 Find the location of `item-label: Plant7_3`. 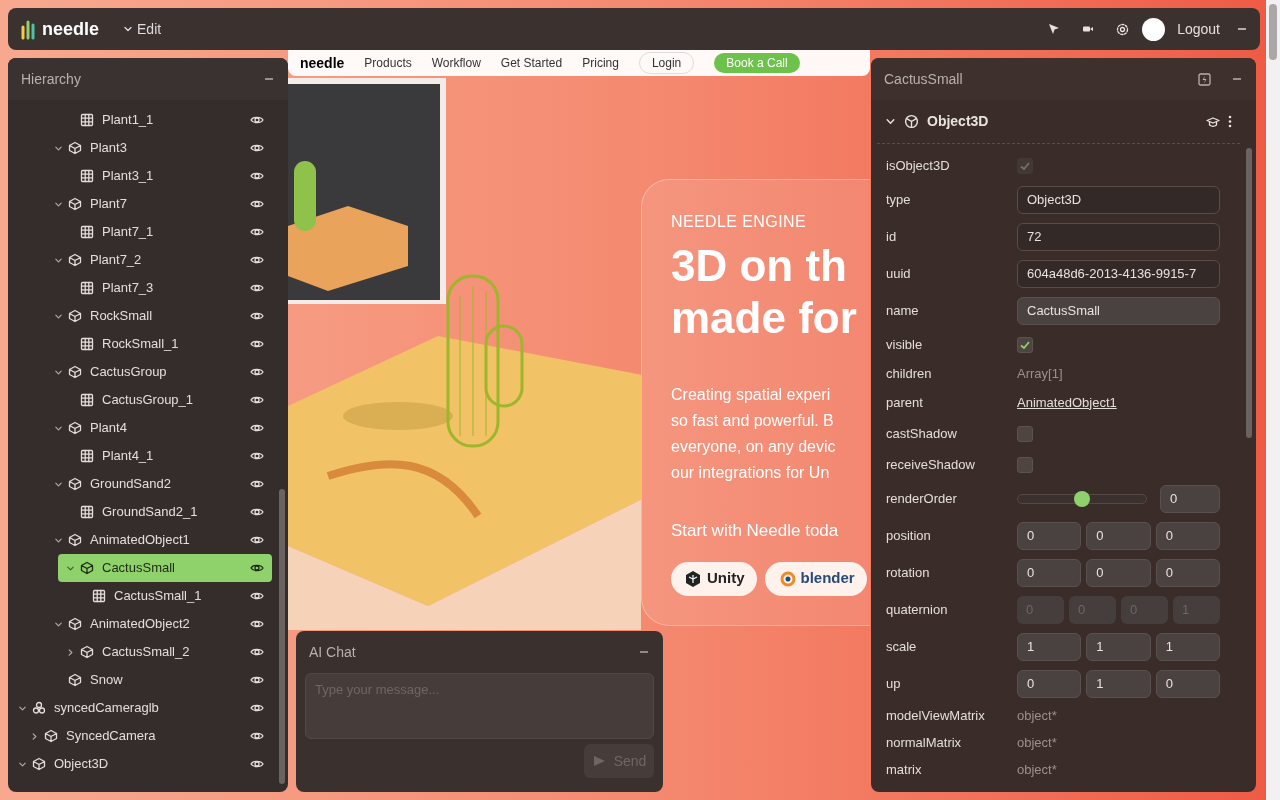

item-label: Plant7_3 is located at coordinates (128, 288).